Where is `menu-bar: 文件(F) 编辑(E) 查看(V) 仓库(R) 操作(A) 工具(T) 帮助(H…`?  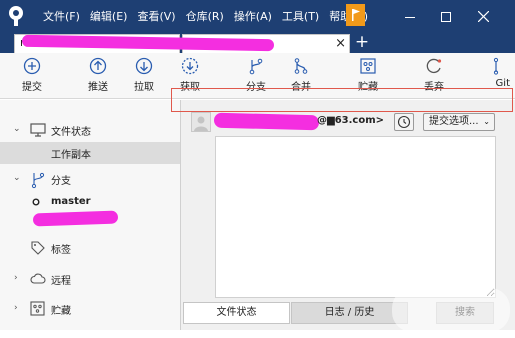 menu-bar: 文件(F) 编辑(E) 查看(V) 仓库(R) 操作(A) 工具(T) 帮助(H… is located at coordinates (205, 16).